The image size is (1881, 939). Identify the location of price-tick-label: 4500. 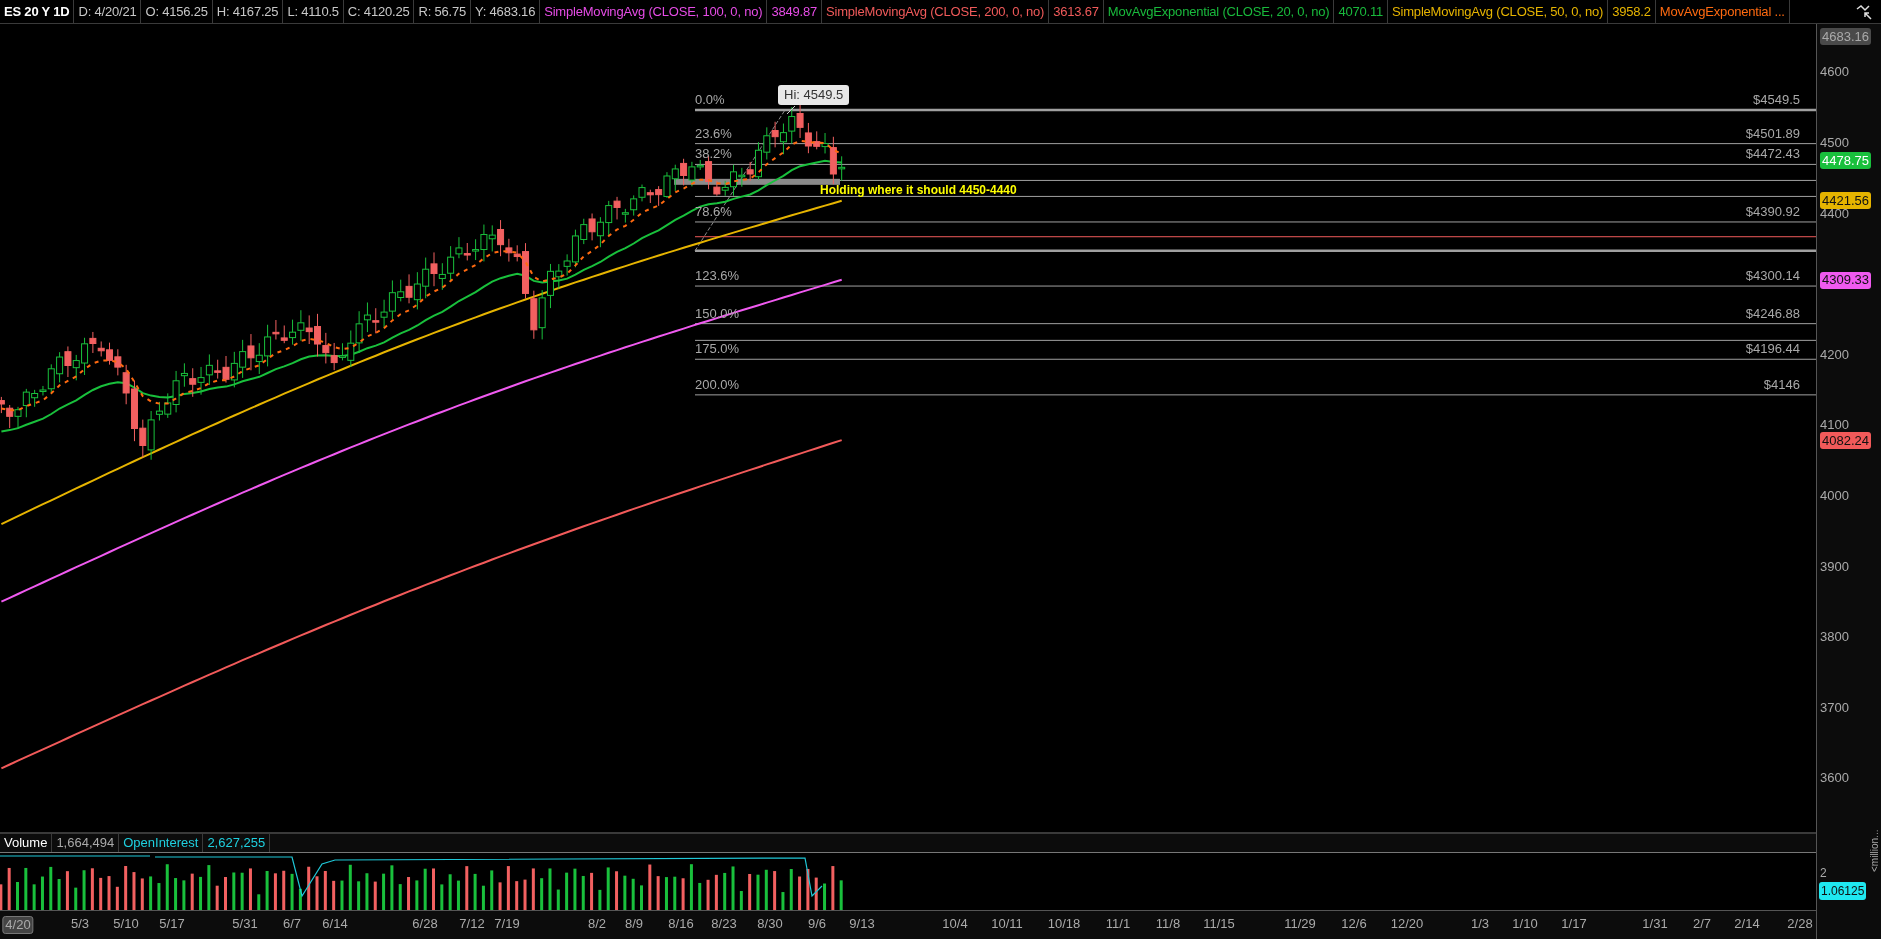
(1834, 142).